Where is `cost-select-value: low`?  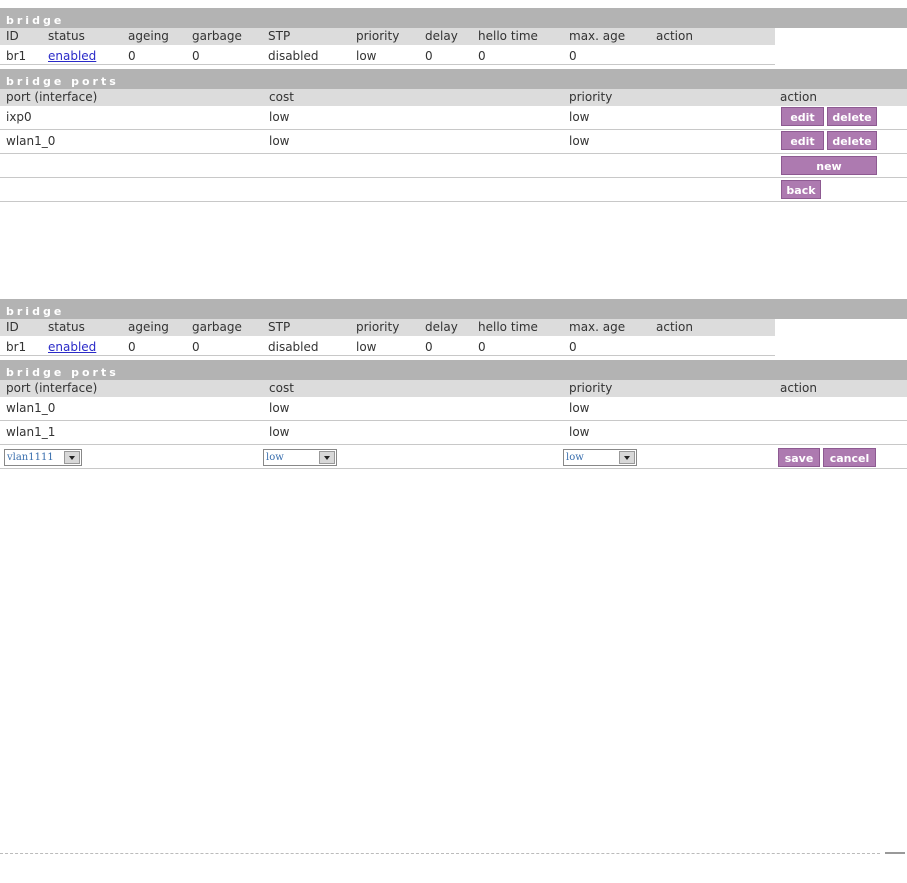 cost-select-value: low is located at coordinates (275, 457).